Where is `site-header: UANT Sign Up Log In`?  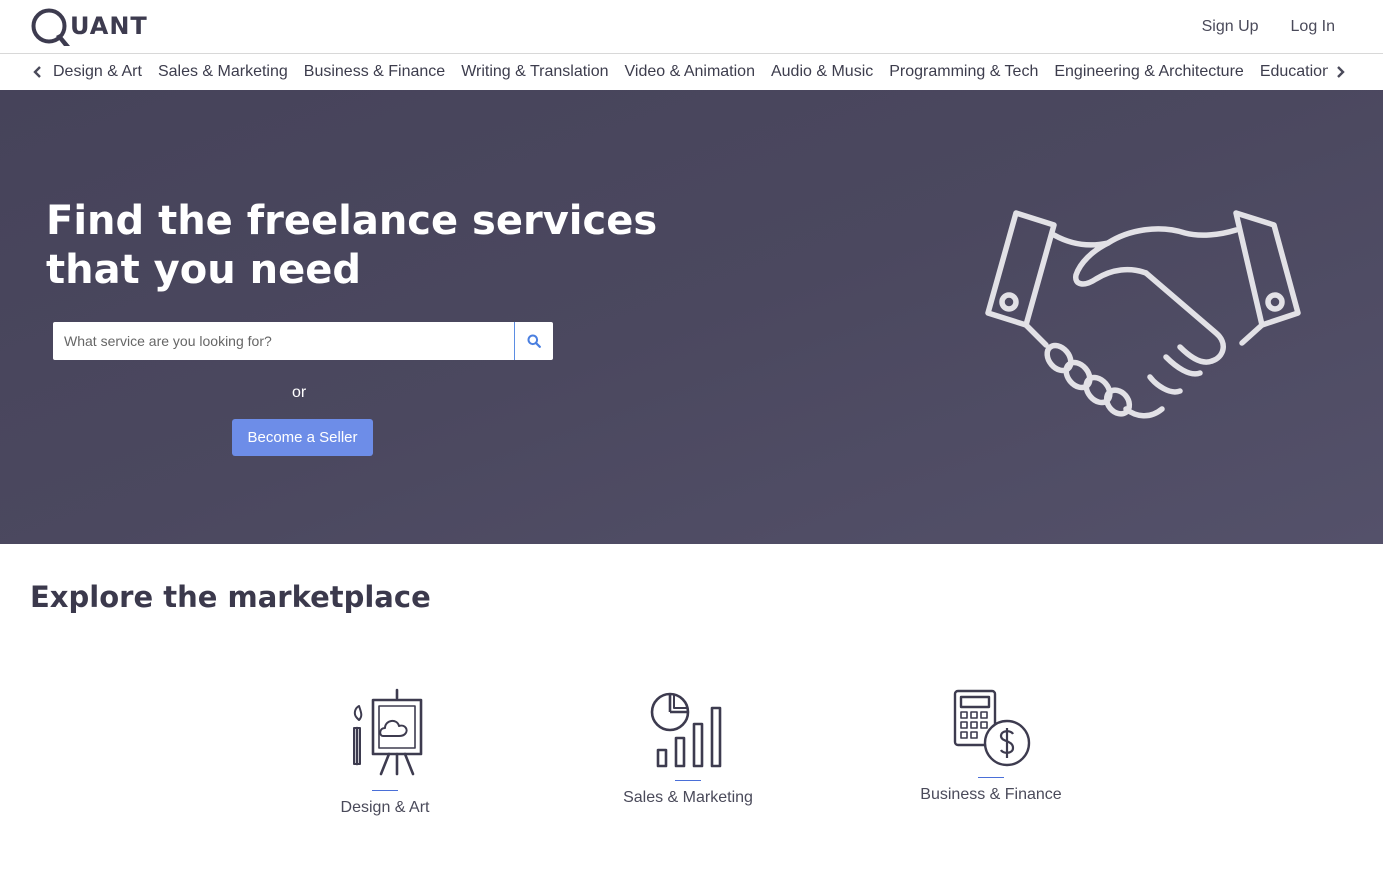
site-header: UANT Sign Up Log In is located at coordinates (691, 27).